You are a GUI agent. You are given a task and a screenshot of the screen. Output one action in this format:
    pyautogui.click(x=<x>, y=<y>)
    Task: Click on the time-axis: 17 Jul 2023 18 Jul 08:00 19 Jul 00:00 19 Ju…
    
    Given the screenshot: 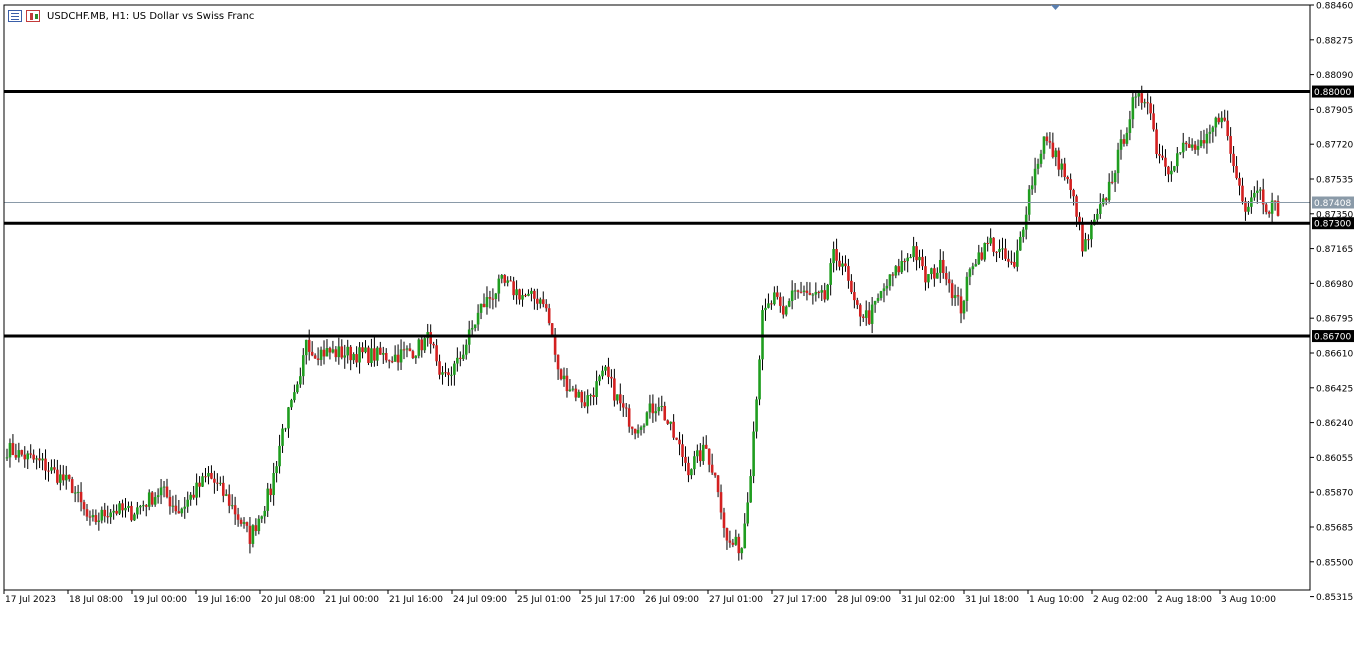 What is the action you would take?
    pyautogui.click(x=639, y=597)
    